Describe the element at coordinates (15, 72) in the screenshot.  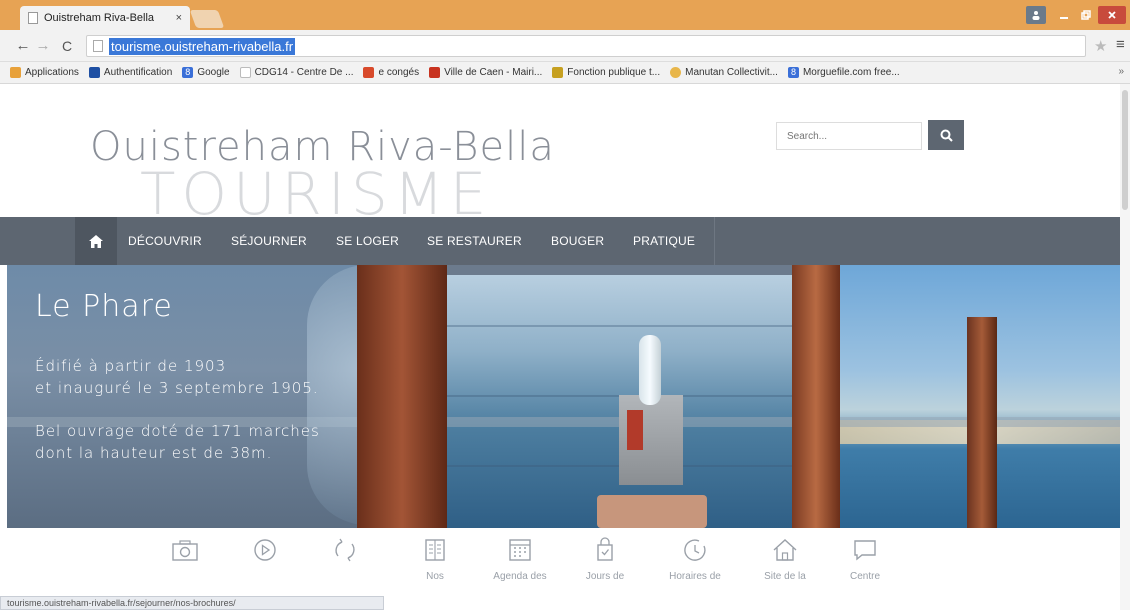
I see `apps-icon` at that location.